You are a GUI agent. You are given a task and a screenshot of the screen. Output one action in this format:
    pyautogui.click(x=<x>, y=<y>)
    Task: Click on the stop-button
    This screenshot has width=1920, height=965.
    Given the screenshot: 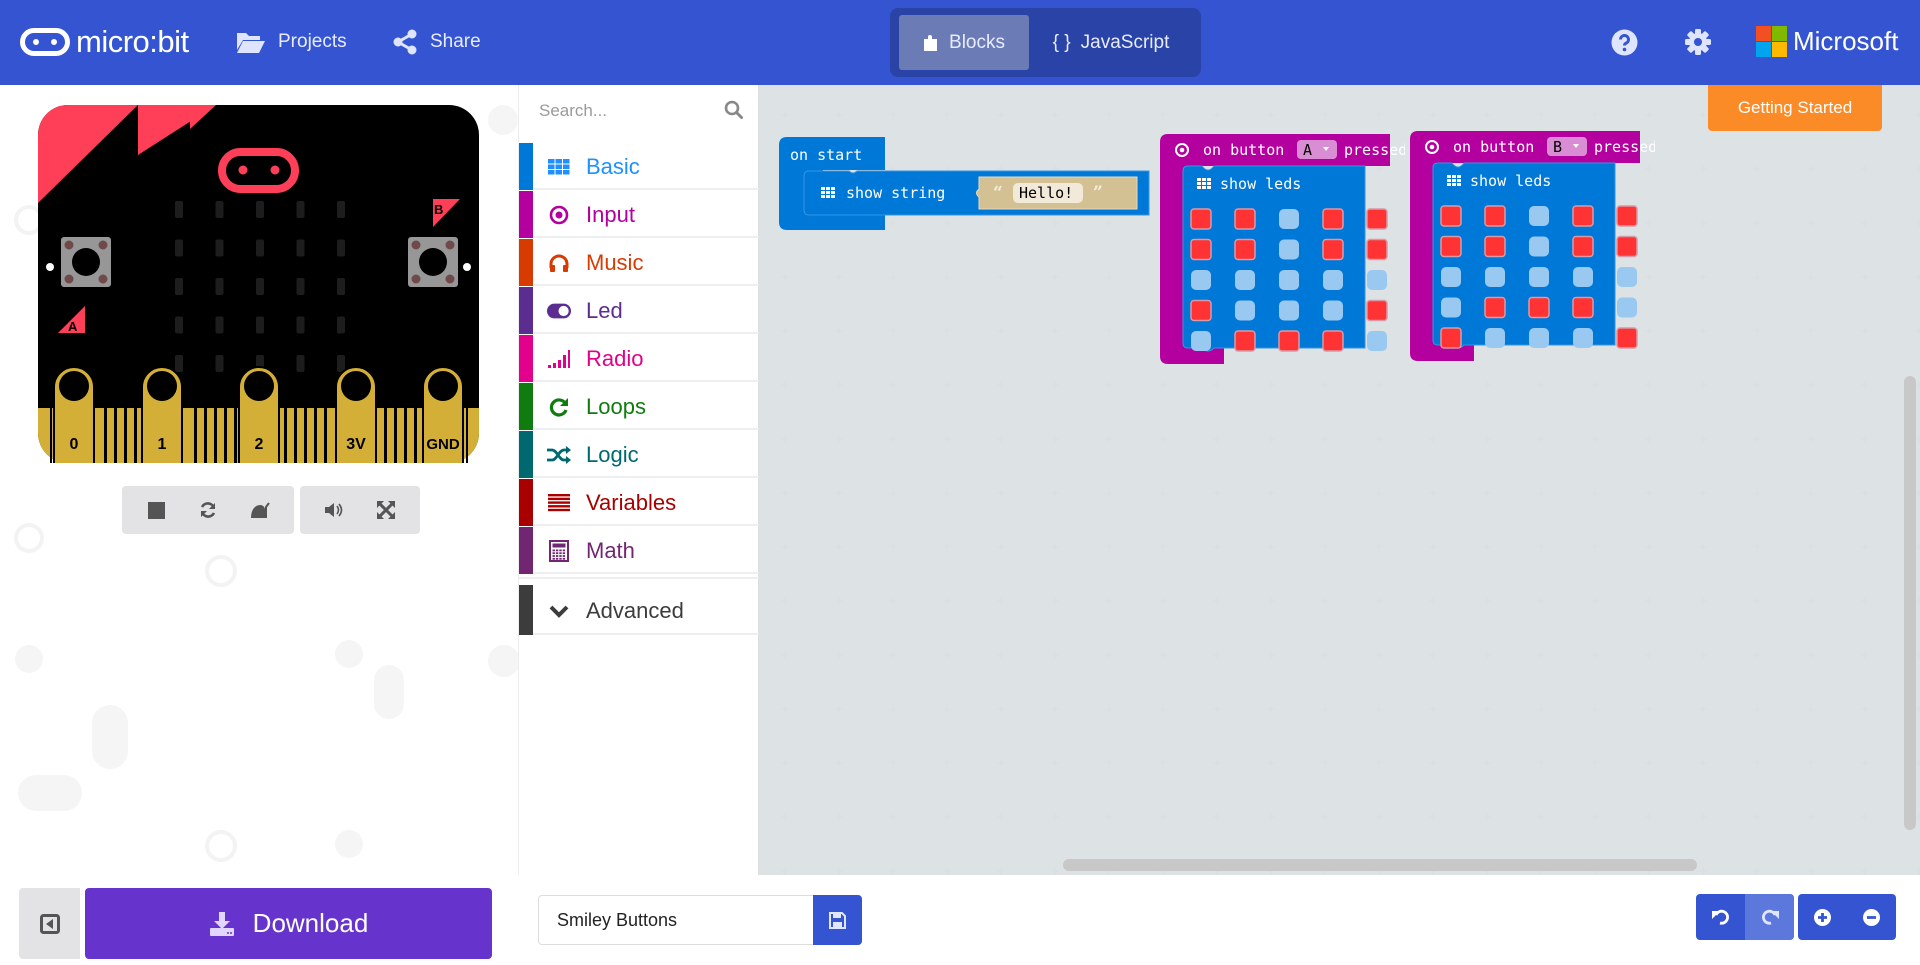 What is the action you would take?
    pyautogui.click(x=156, y=510)
    